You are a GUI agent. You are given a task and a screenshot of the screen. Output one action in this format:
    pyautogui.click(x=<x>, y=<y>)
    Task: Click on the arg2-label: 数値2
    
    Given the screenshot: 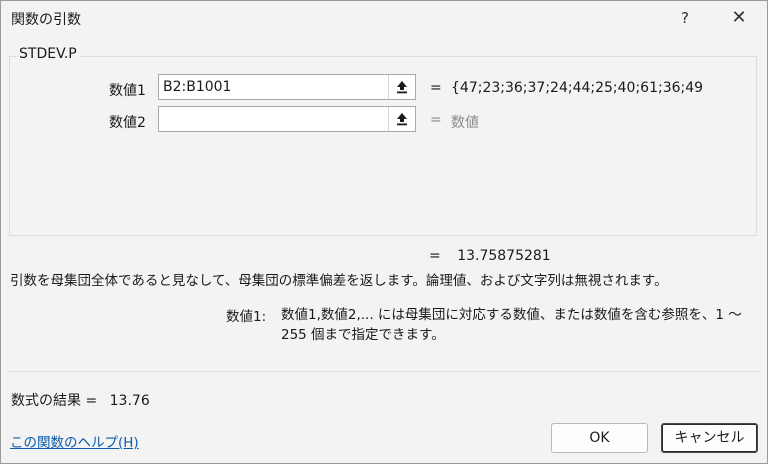 What is the action you would take?
    pyautogui.click(x=127, y=123)
    